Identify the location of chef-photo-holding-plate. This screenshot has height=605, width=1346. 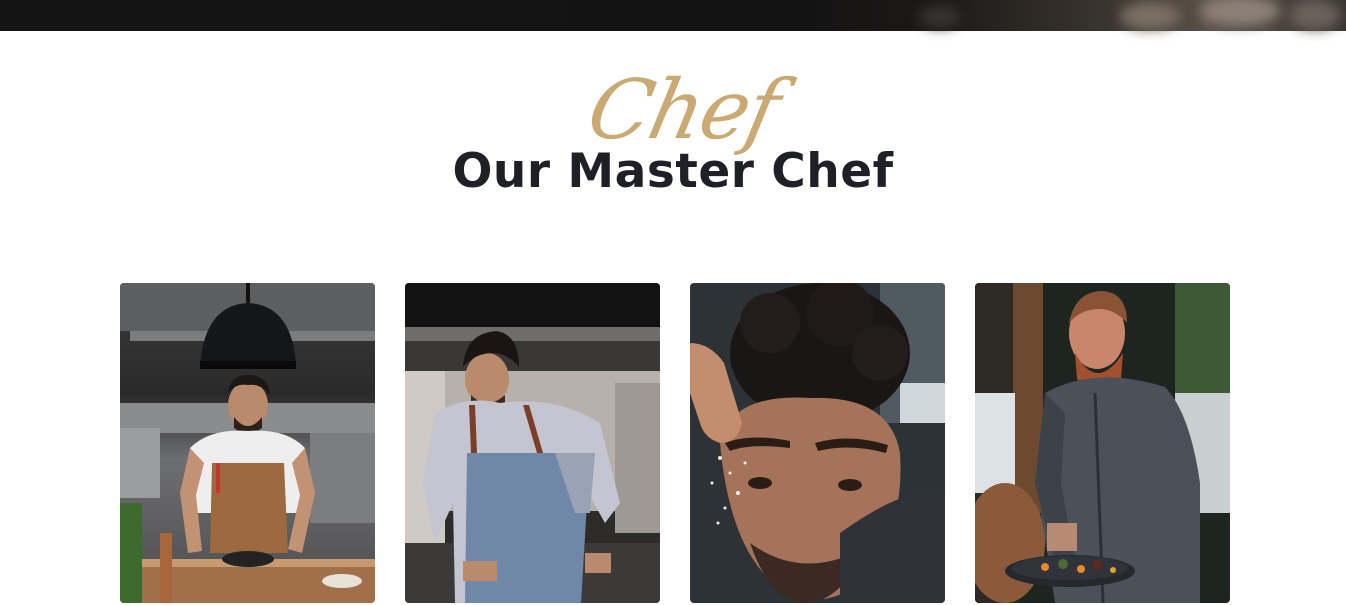
(1102, 443).